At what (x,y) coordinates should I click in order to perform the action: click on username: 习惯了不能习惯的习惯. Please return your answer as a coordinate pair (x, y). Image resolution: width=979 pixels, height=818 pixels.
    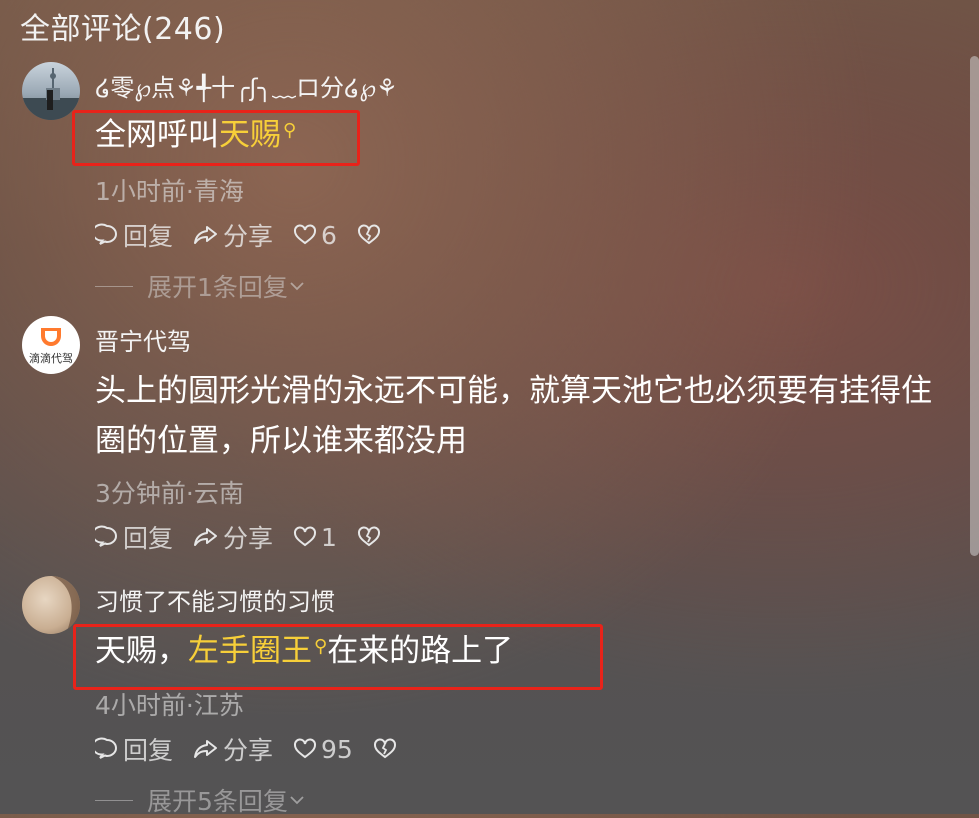
    Looking at the image, I should click on (215, 599).